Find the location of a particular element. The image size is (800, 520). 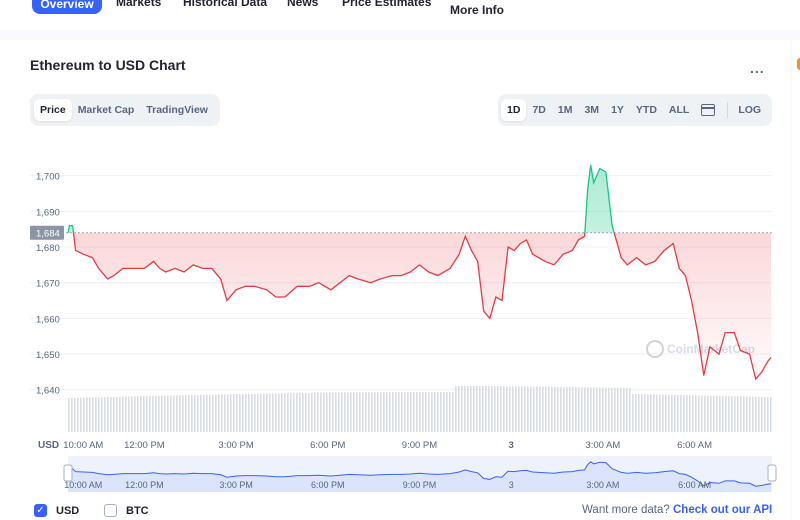

y-tick-label: 1,640 is located at coordinates (48, 391).